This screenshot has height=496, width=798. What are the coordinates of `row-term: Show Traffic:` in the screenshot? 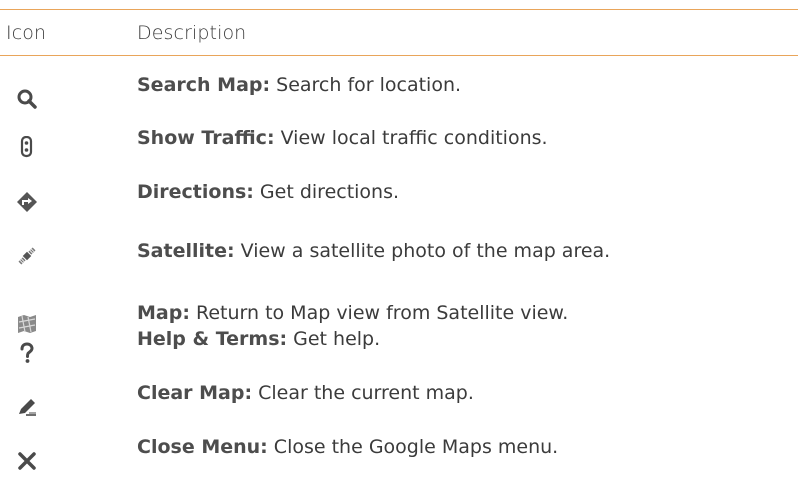 It's located at (206, 138).